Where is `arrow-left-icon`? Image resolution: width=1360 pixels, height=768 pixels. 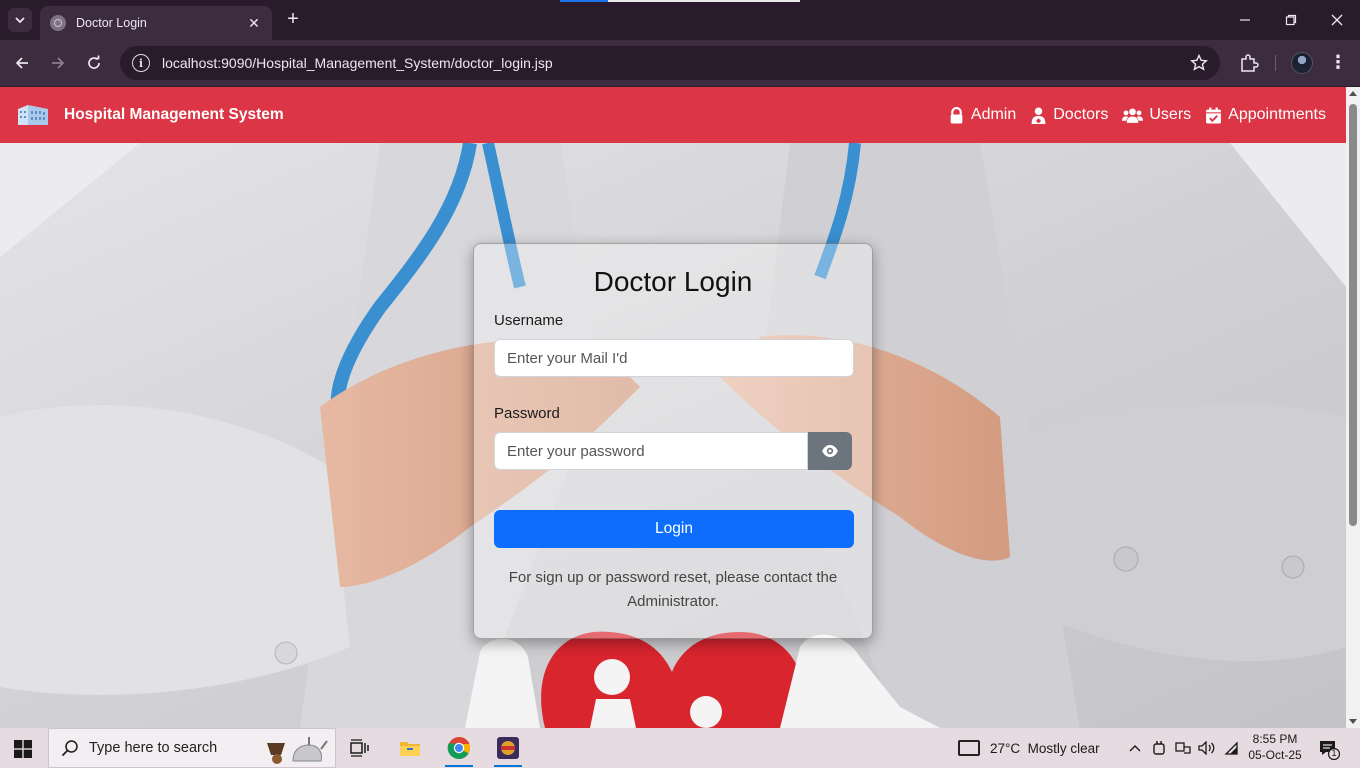 arrow-left-icon is located at coordinates (21, 63).